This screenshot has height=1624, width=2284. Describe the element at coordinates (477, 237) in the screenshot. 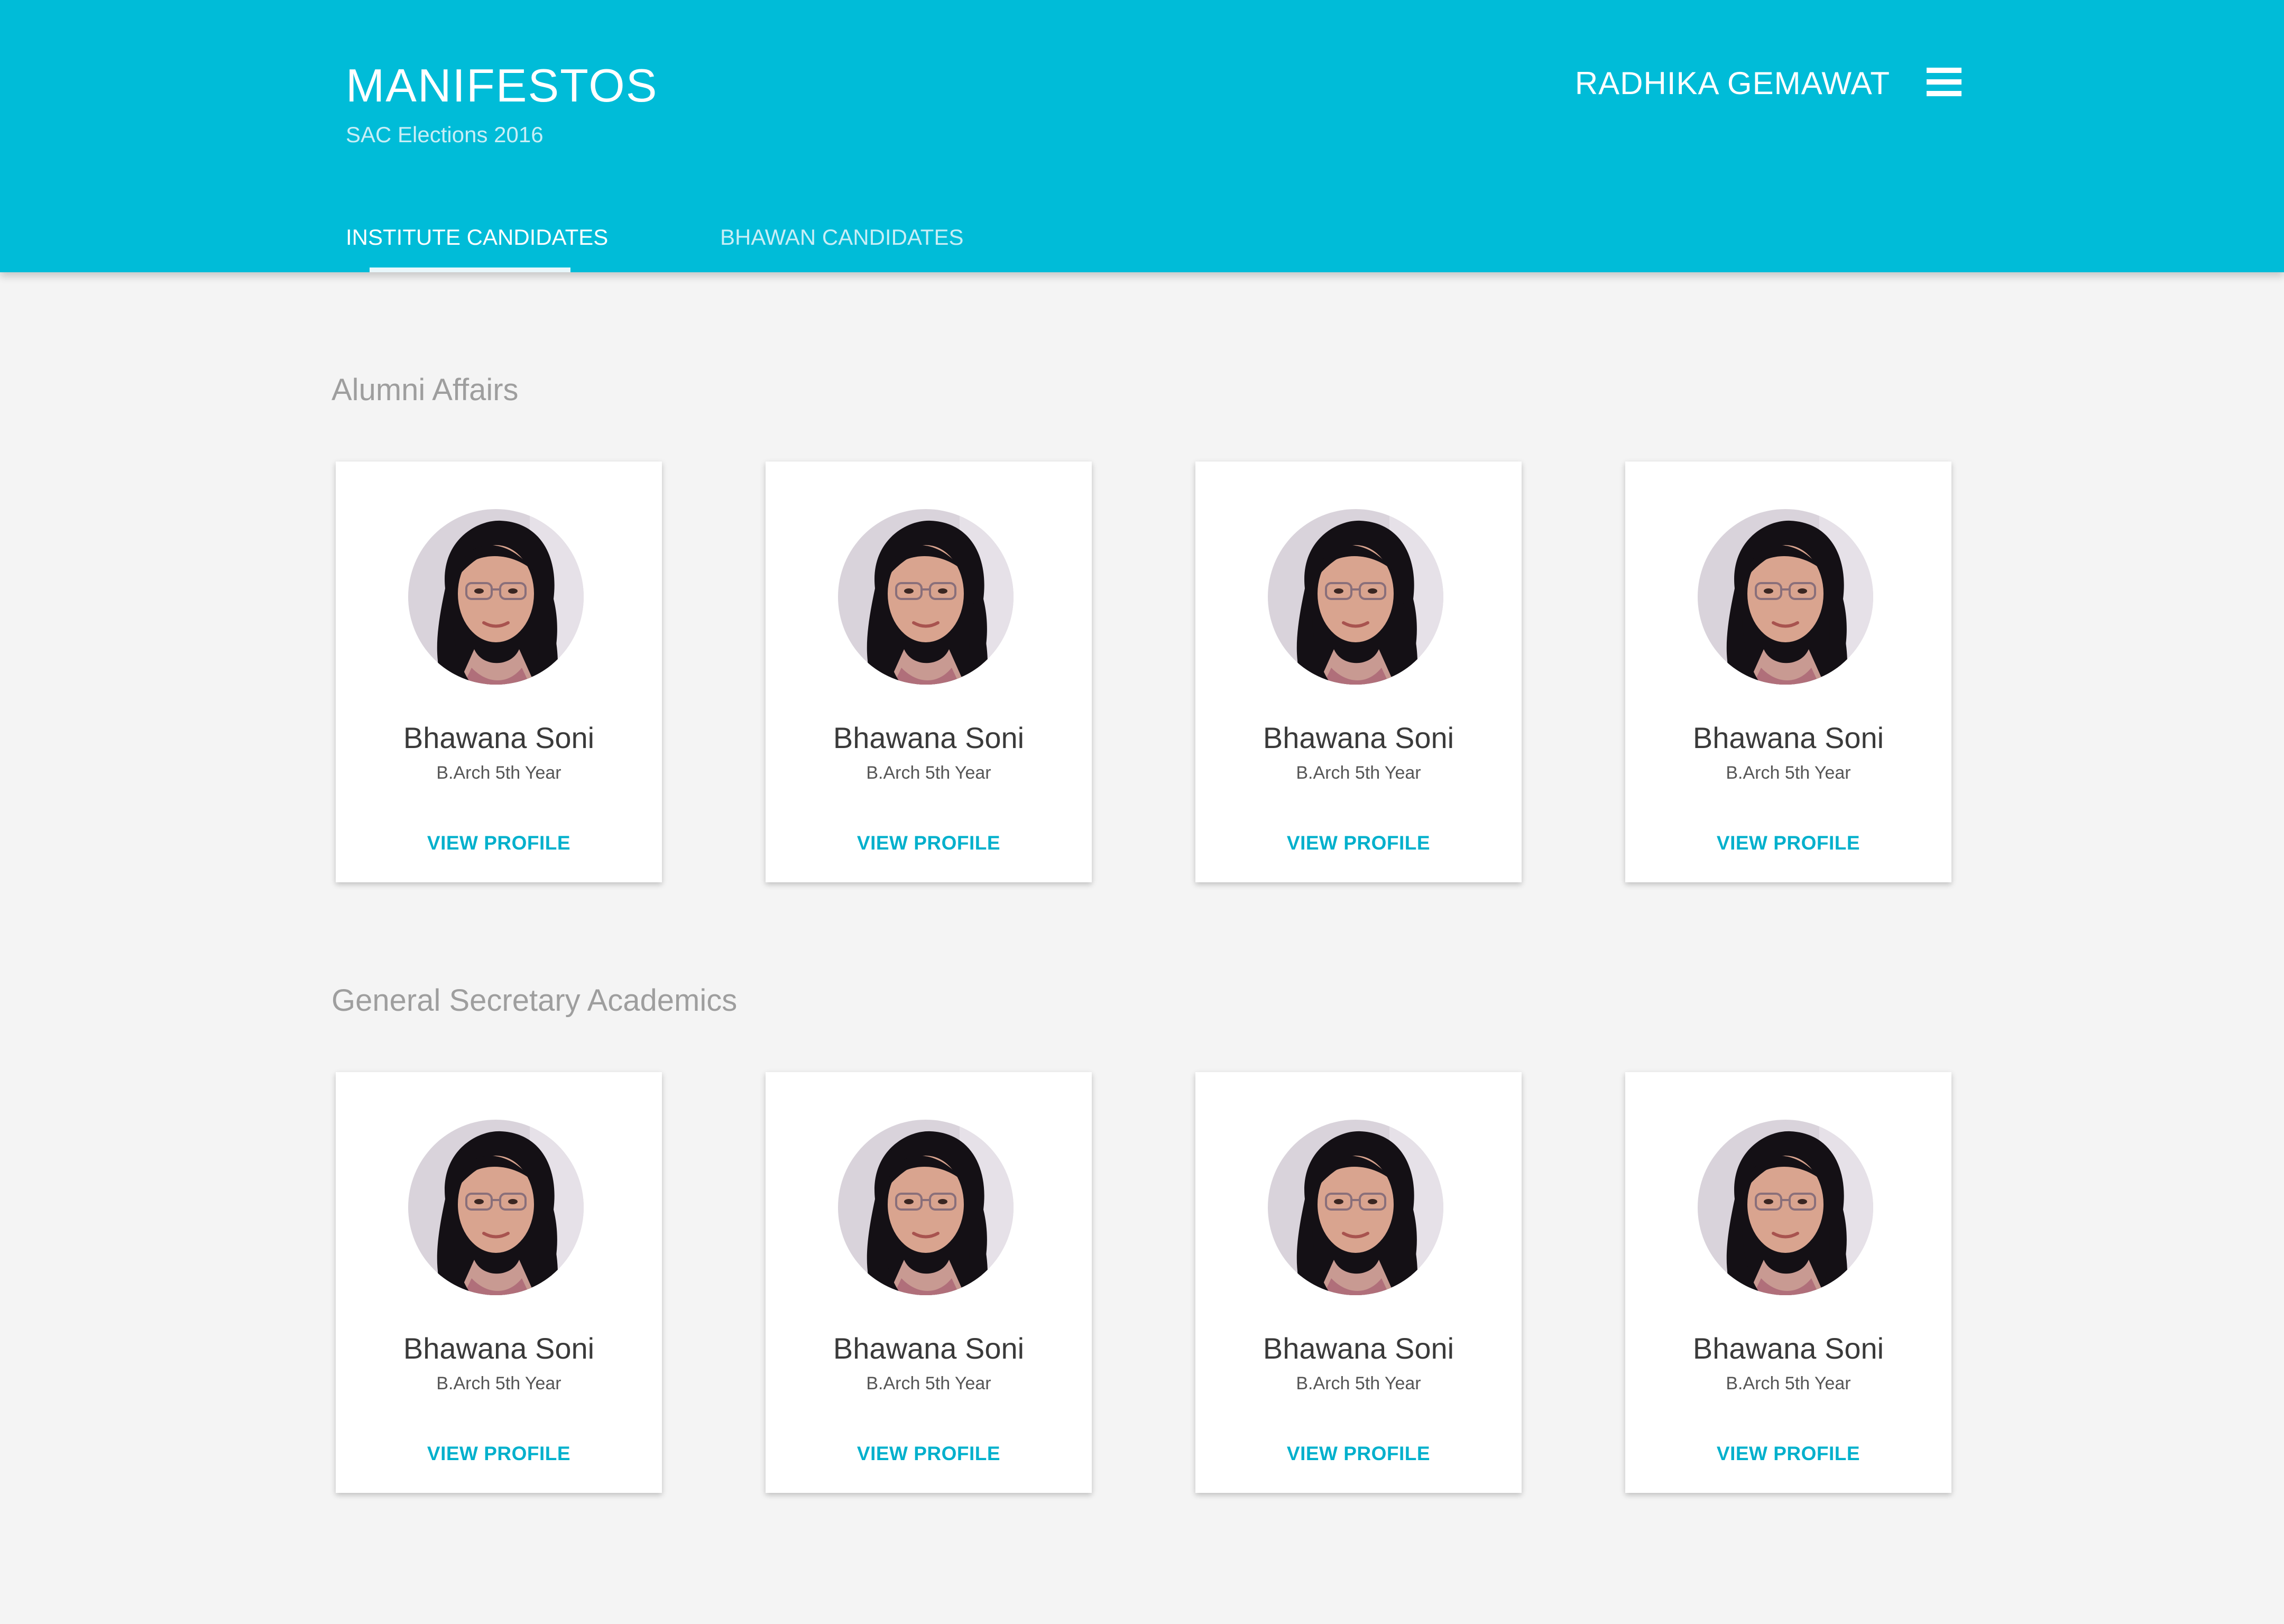

I see `tab-institute-candidates: INSTITUTE CANDIDATES` at that location.